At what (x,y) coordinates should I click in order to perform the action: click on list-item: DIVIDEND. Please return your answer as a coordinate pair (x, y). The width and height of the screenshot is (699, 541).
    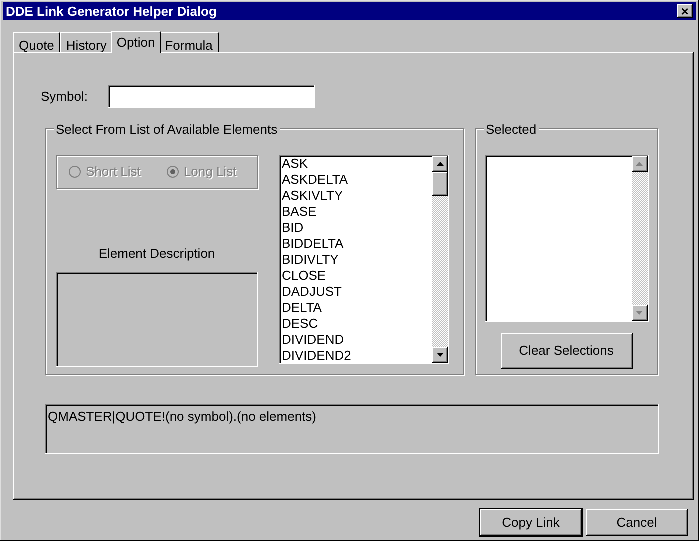
    Looking at the image, I should click on (357, 340).